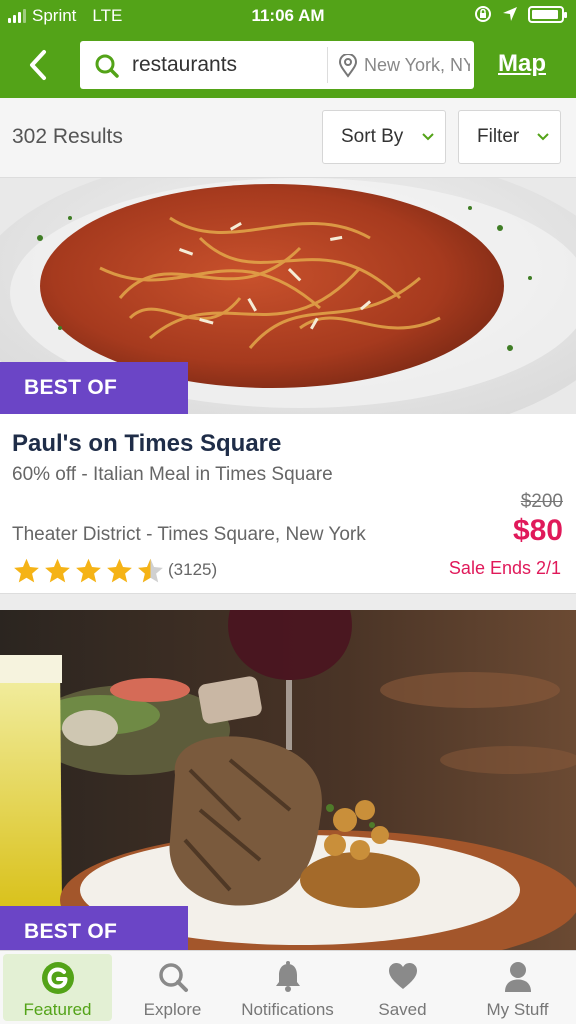 This screenshot has width=576, height=1024. What do you see at coordinates (498, 136) in the screenshot?
I see `filter-label: Filter` at bounding box center [498, 136].